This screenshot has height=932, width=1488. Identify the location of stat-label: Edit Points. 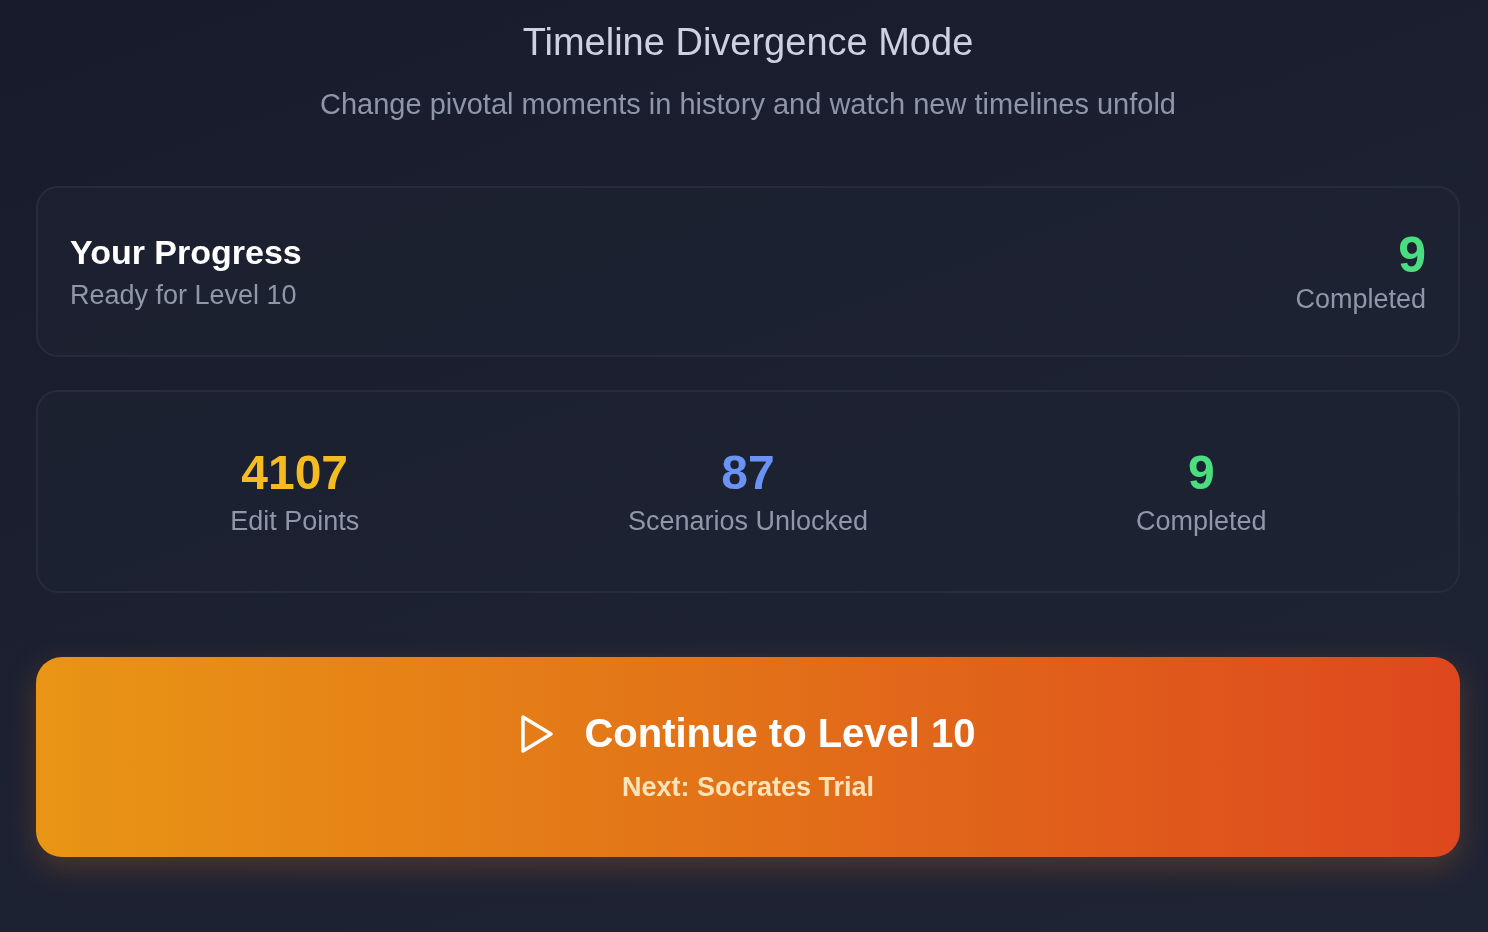
(295, 521).